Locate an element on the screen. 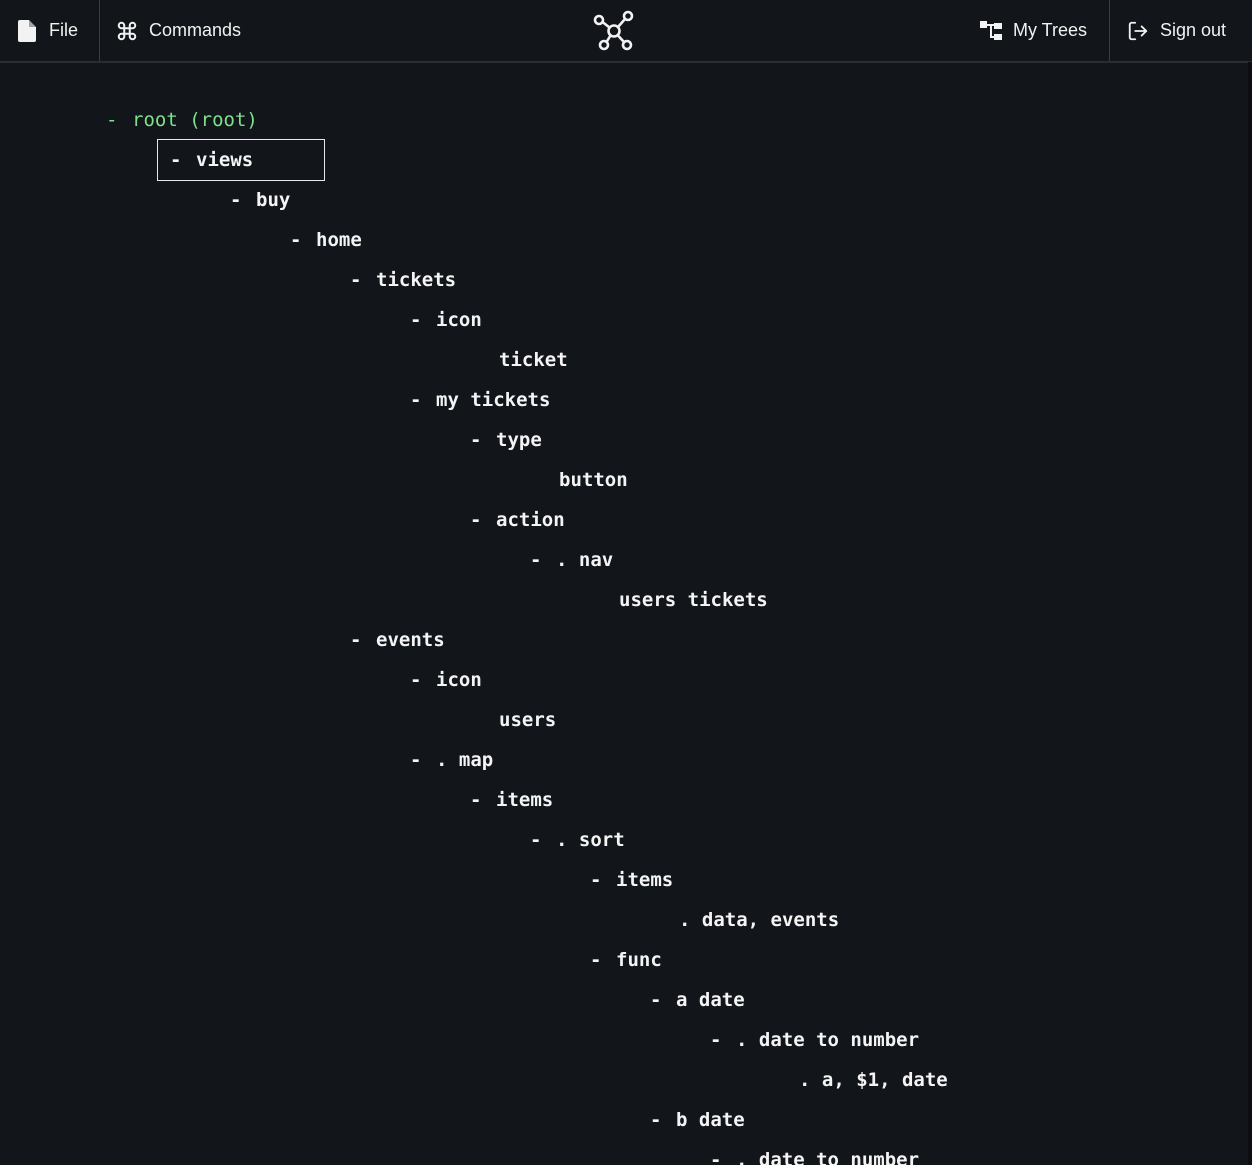 Image resolution: width=1252 pixels, height=1165 pixels. tree-node: - func is located at coordinates (626, 960).